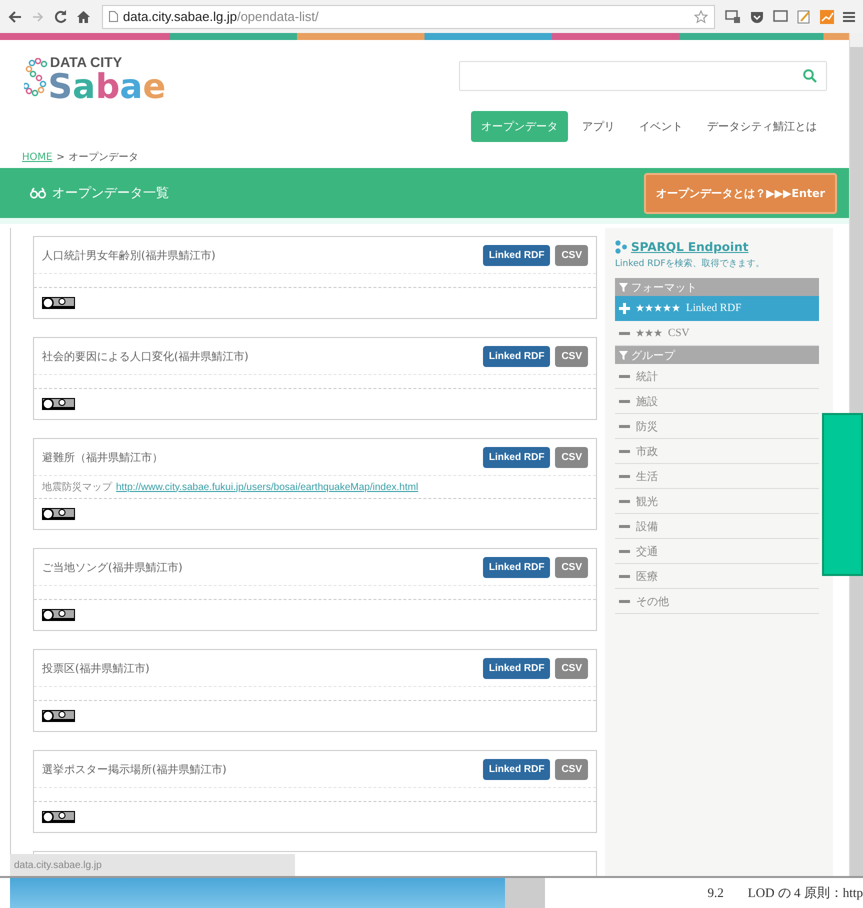 The height and width of the screenshot is (908, 863). Describe the element at coordinates (805, 893) in the screenshot. I see `section-heading: LOD の 4 原則：http` at that location.